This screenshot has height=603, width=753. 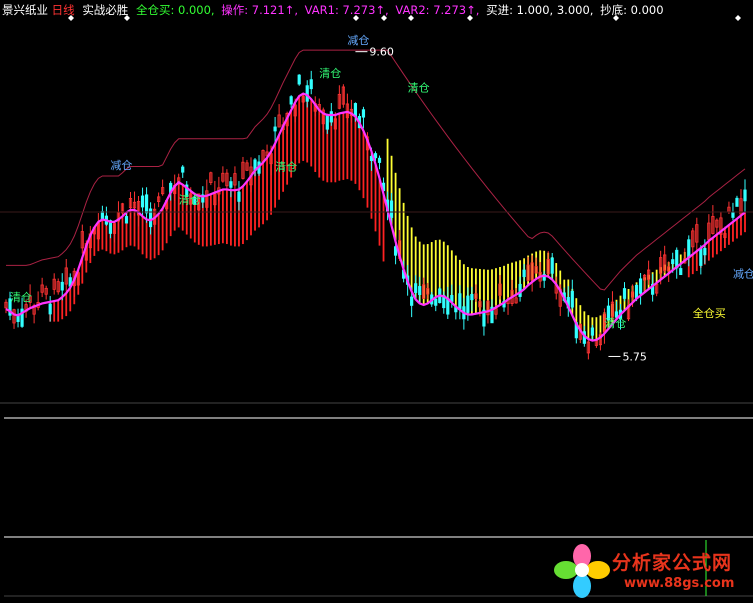 What do you see at coordinates (672, 563) in the screenshot?
I see `watermark-title: 分析家公式网` at bounding box center [672, 563].